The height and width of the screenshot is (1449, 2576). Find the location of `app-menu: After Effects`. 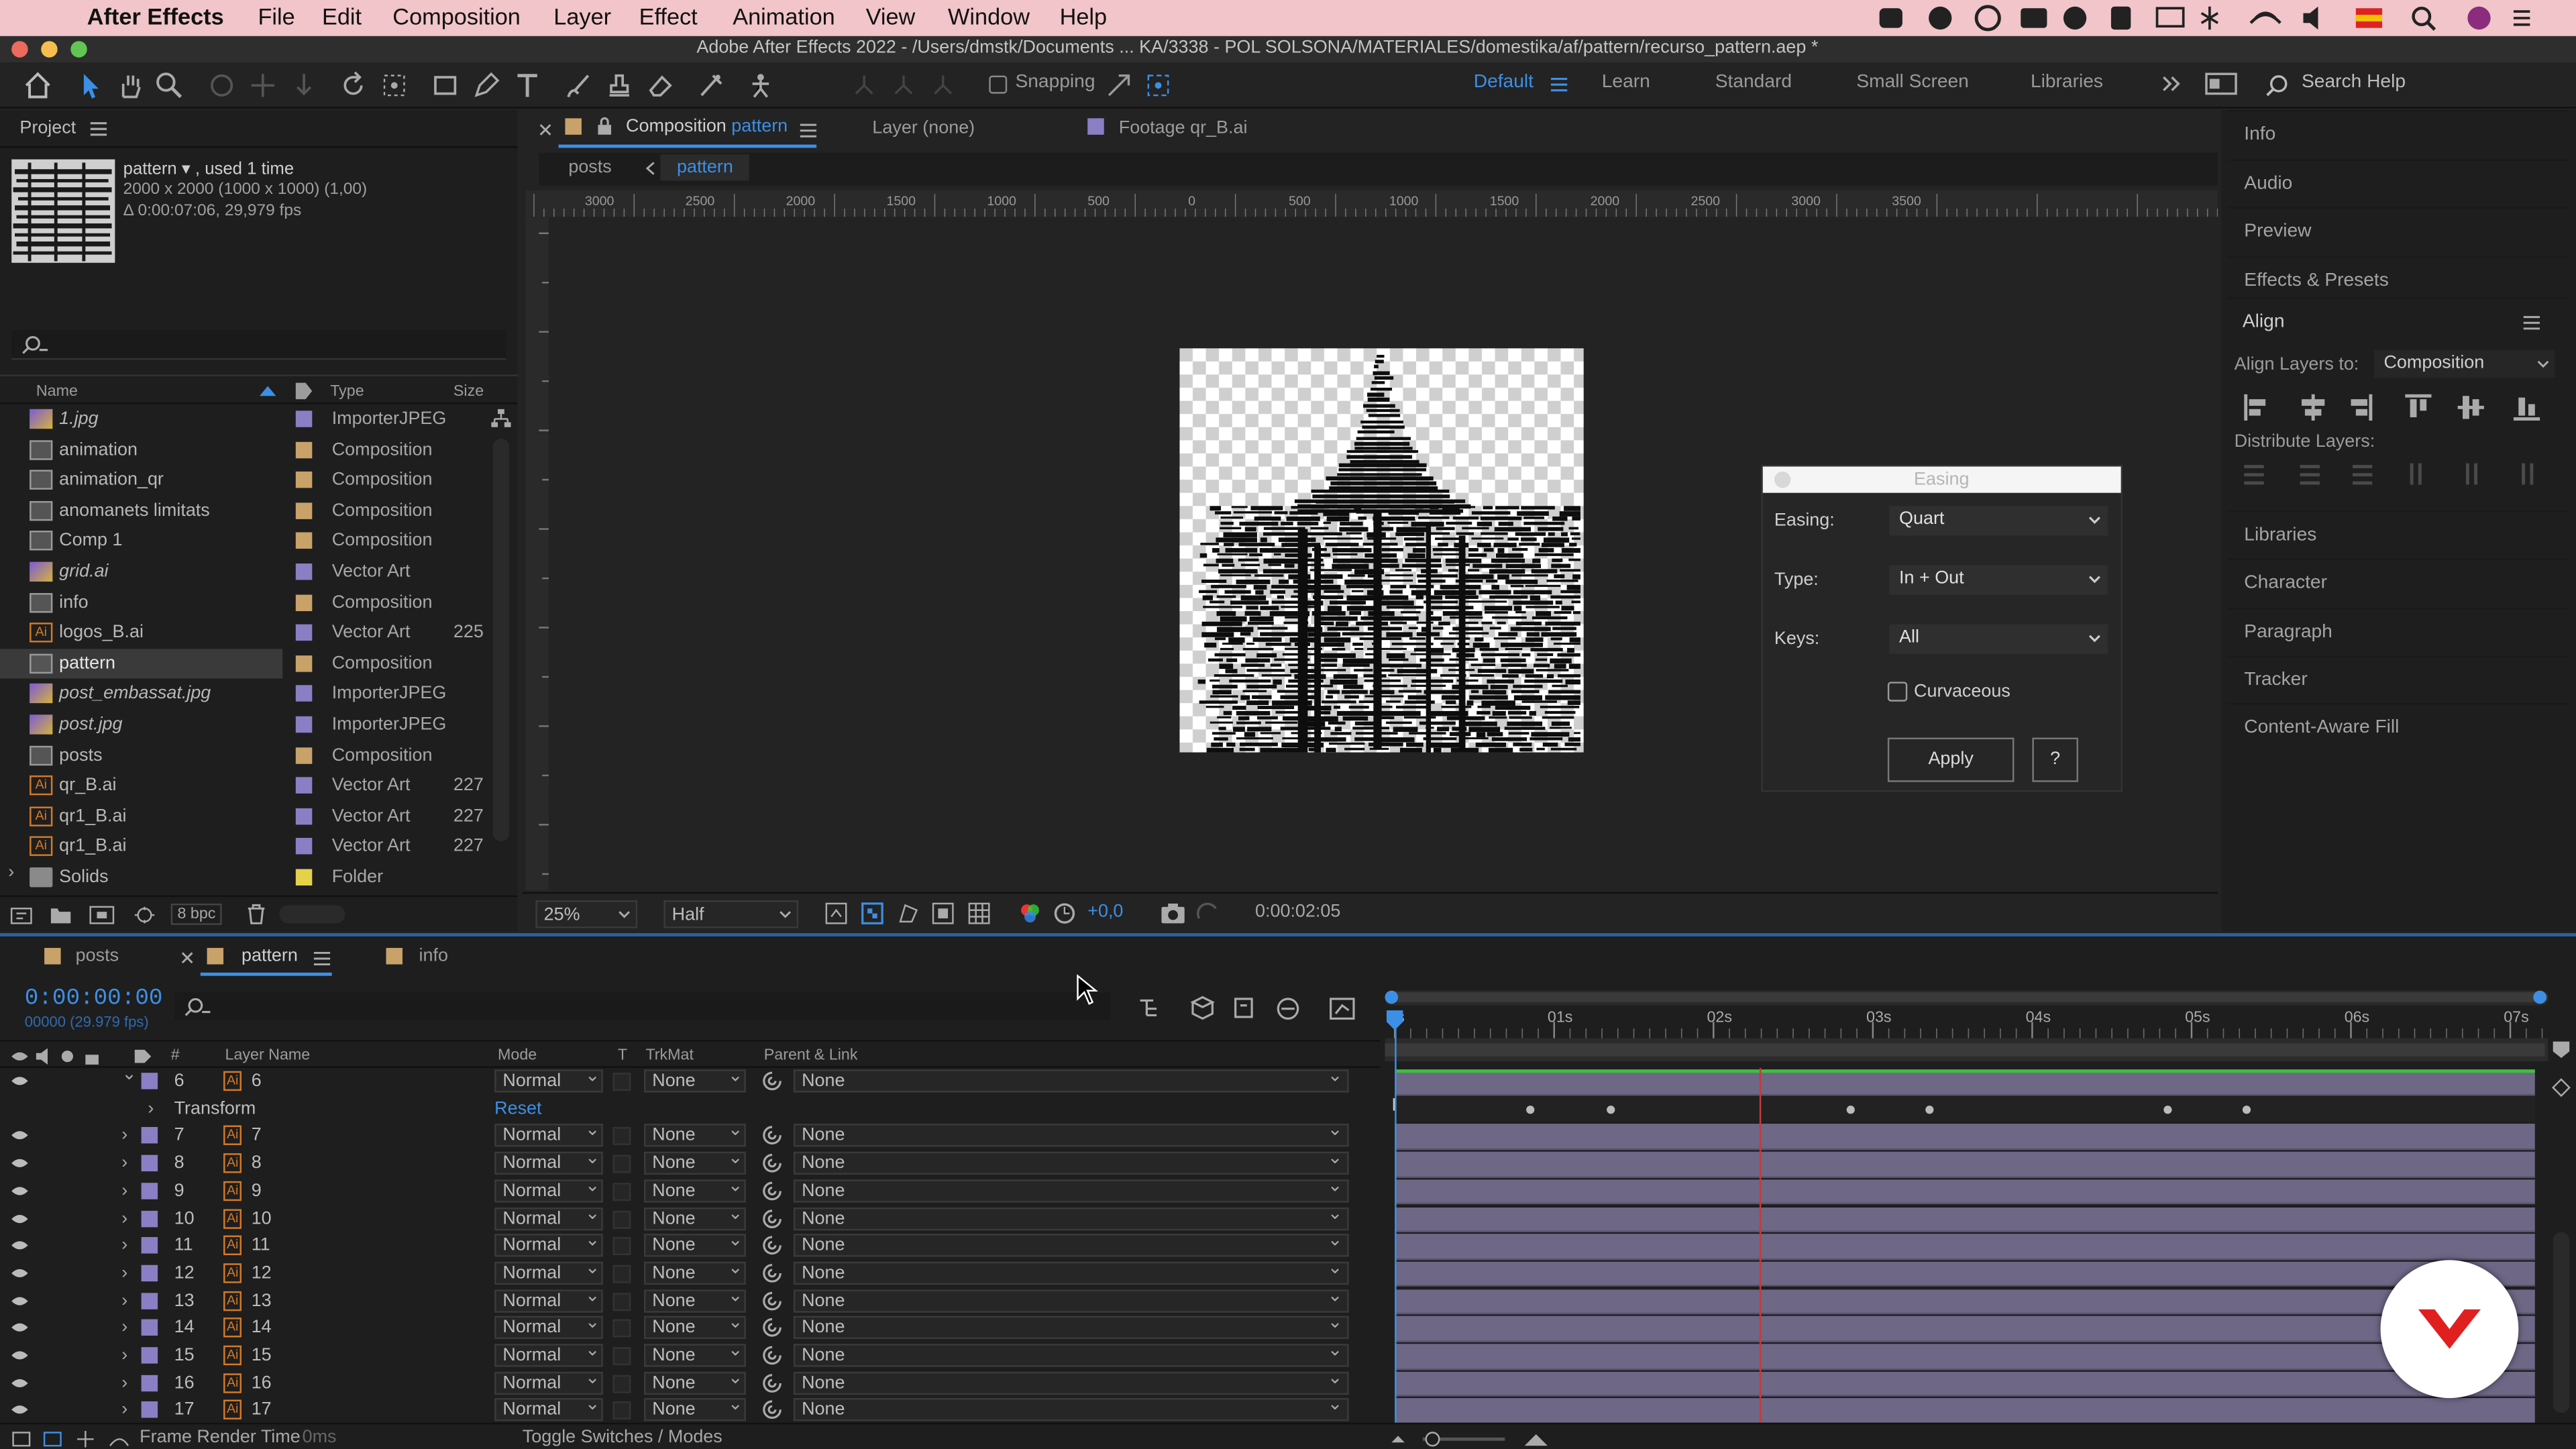

app-menu: After Effects is located at coordinates (155, 16).